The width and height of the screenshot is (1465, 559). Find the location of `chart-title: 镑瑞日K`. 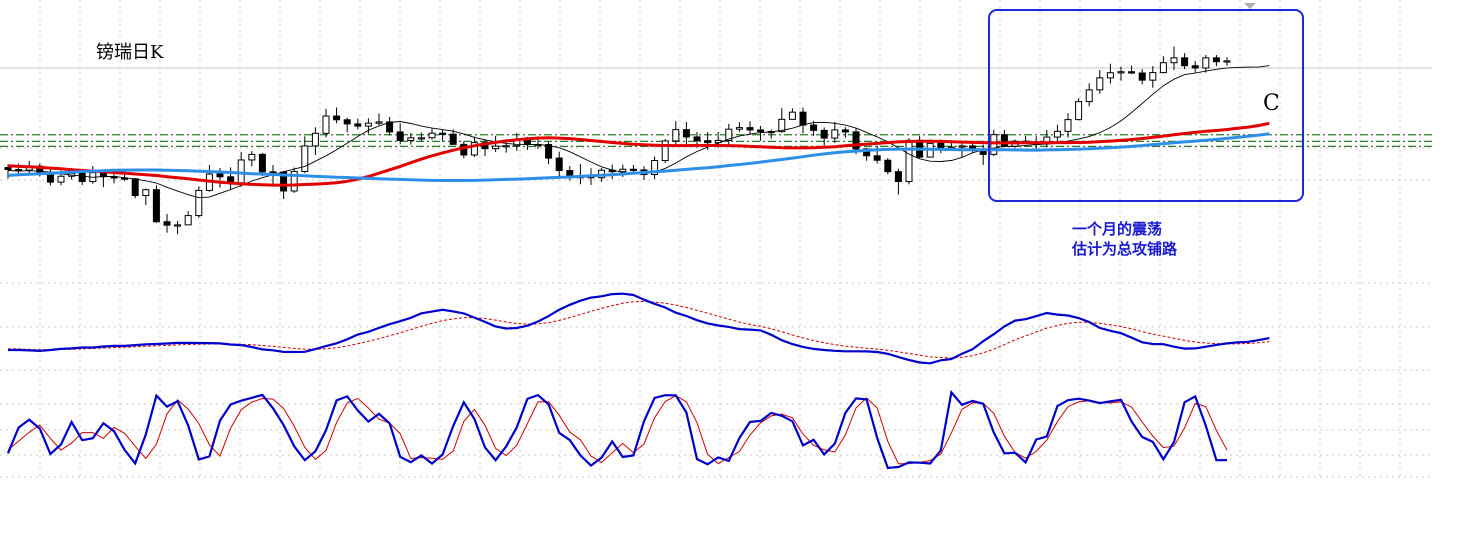

chart-title: 镑瑞日K is located at coordinates (130, 52).